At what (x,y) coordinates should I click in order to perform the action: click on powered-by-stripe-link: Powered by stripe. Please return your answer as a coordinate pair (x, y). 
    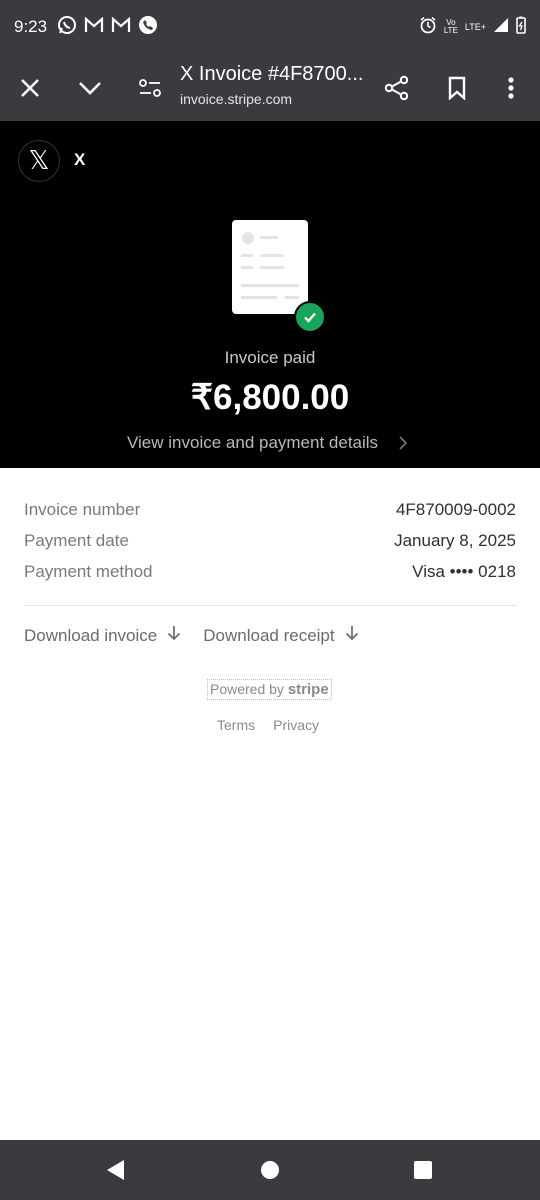
    Looking at the image, I should click on (269, 689).